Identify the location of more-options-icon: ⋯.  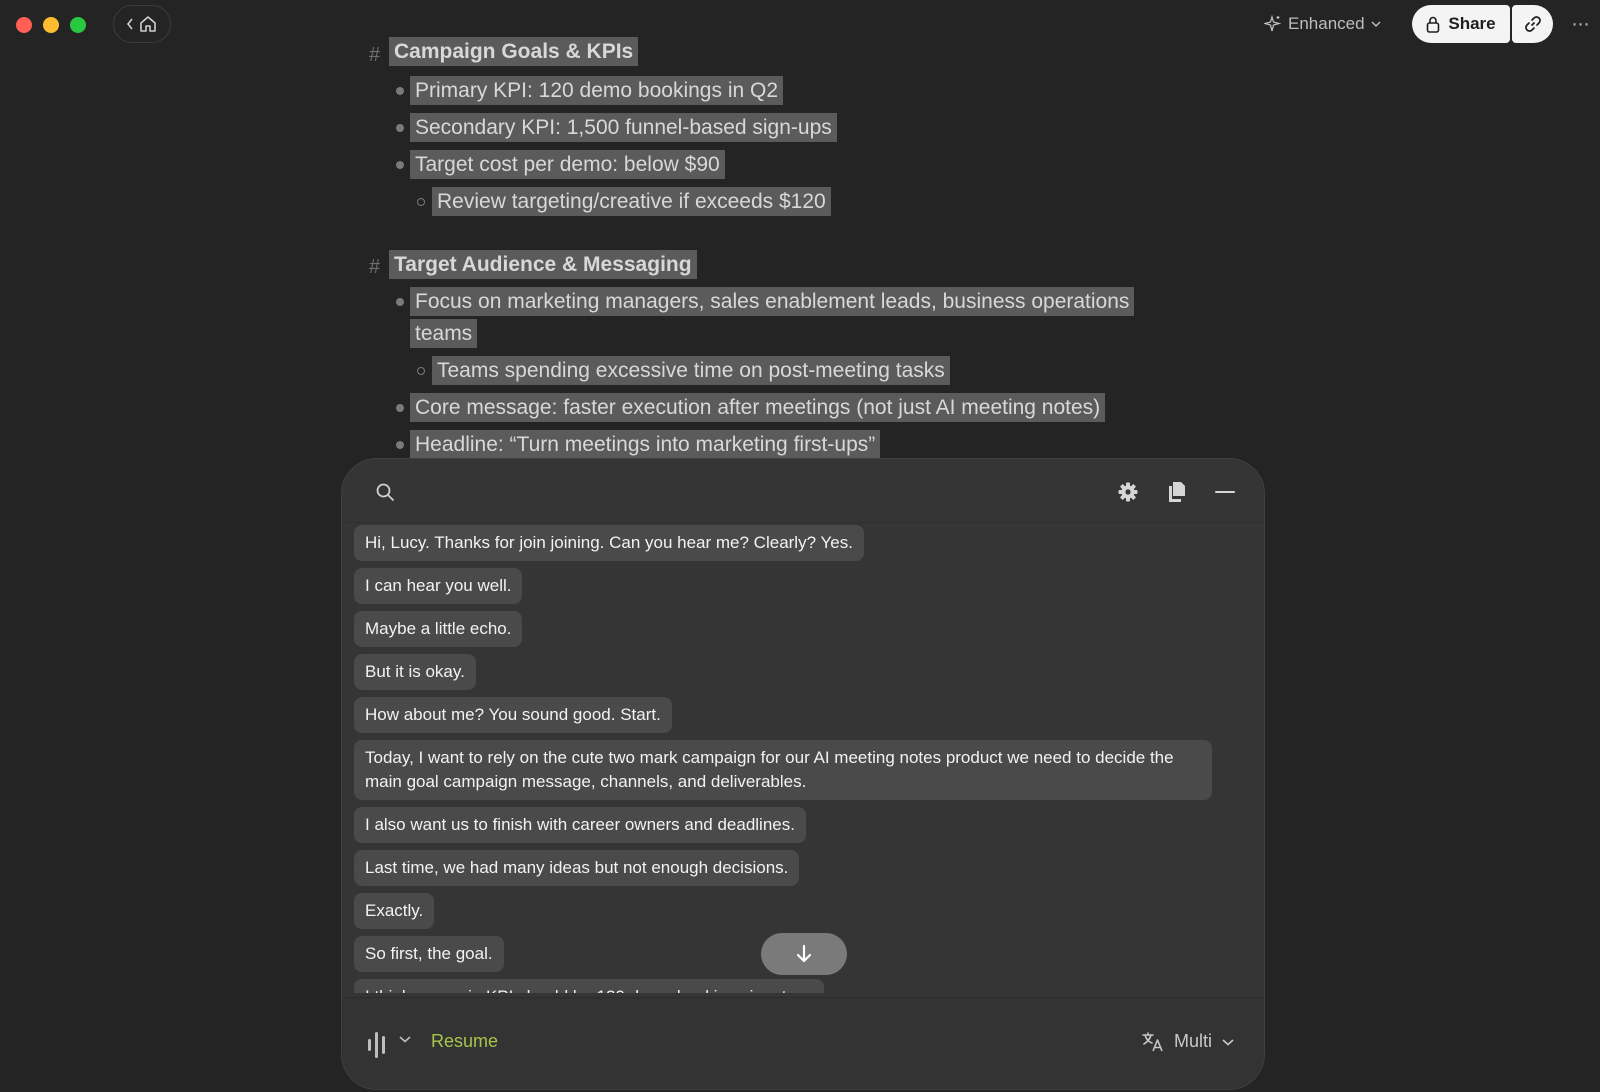
(1581, 24).